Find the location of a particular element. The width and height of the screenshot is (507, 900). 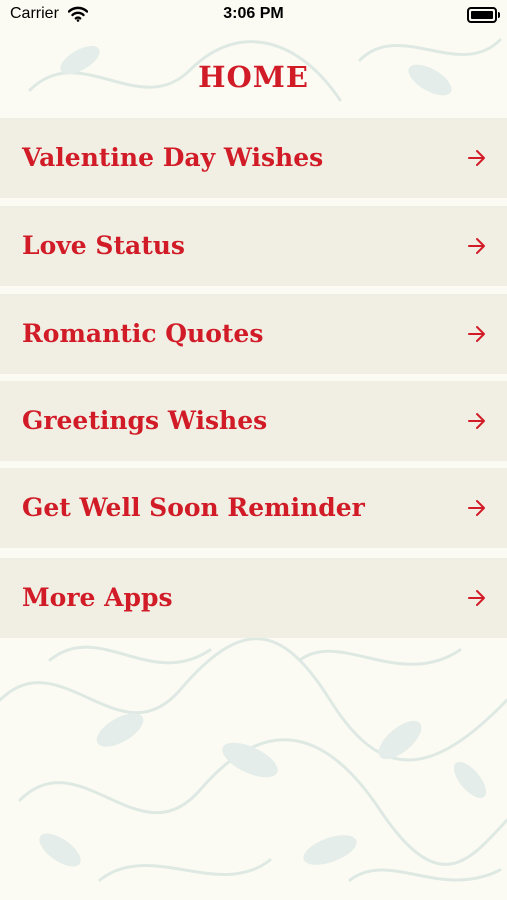

status-bar: Carrier 3:06 PM is located at coordinates (253, 16).